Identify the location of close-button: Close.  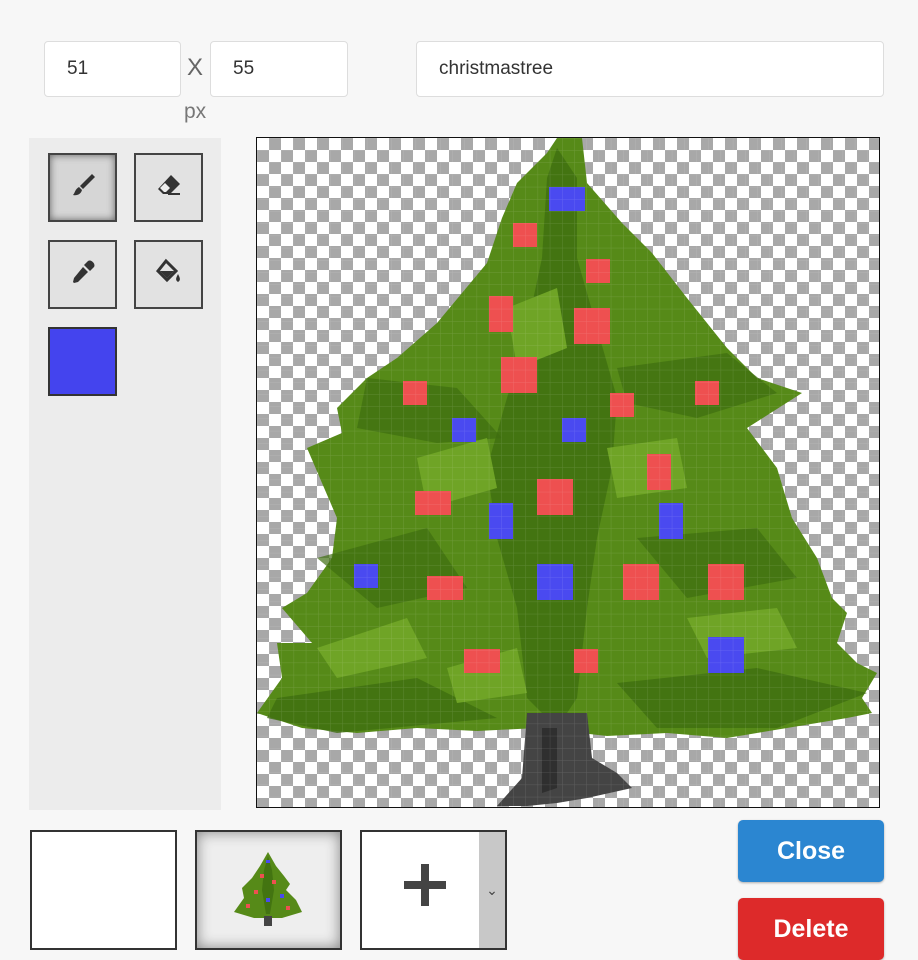
(811, 851).